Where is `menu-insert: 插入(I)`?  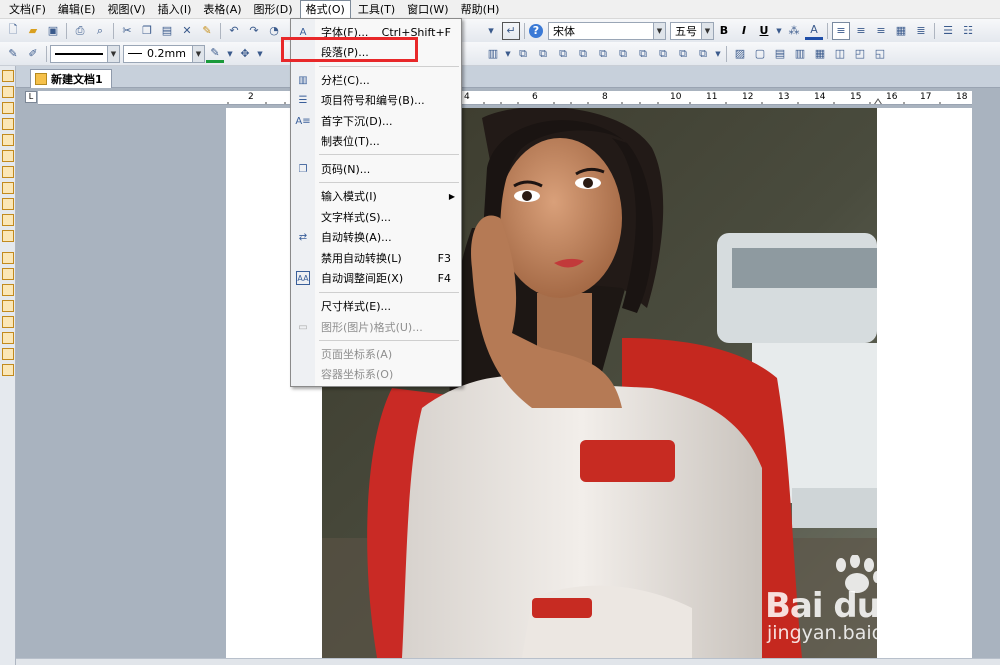
menu-insert: 插入(I) is located at coordinates (175, 9).